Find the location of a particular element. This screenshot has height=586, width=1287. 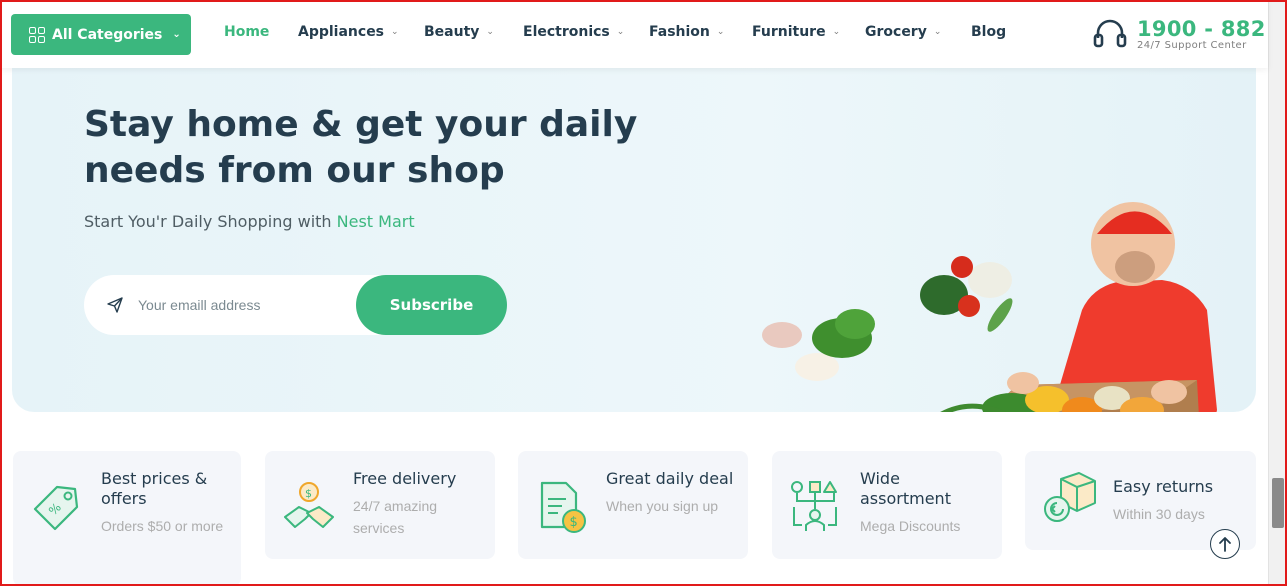

feature-desc: Orders $50 or more is located at coordinates (162, 526).